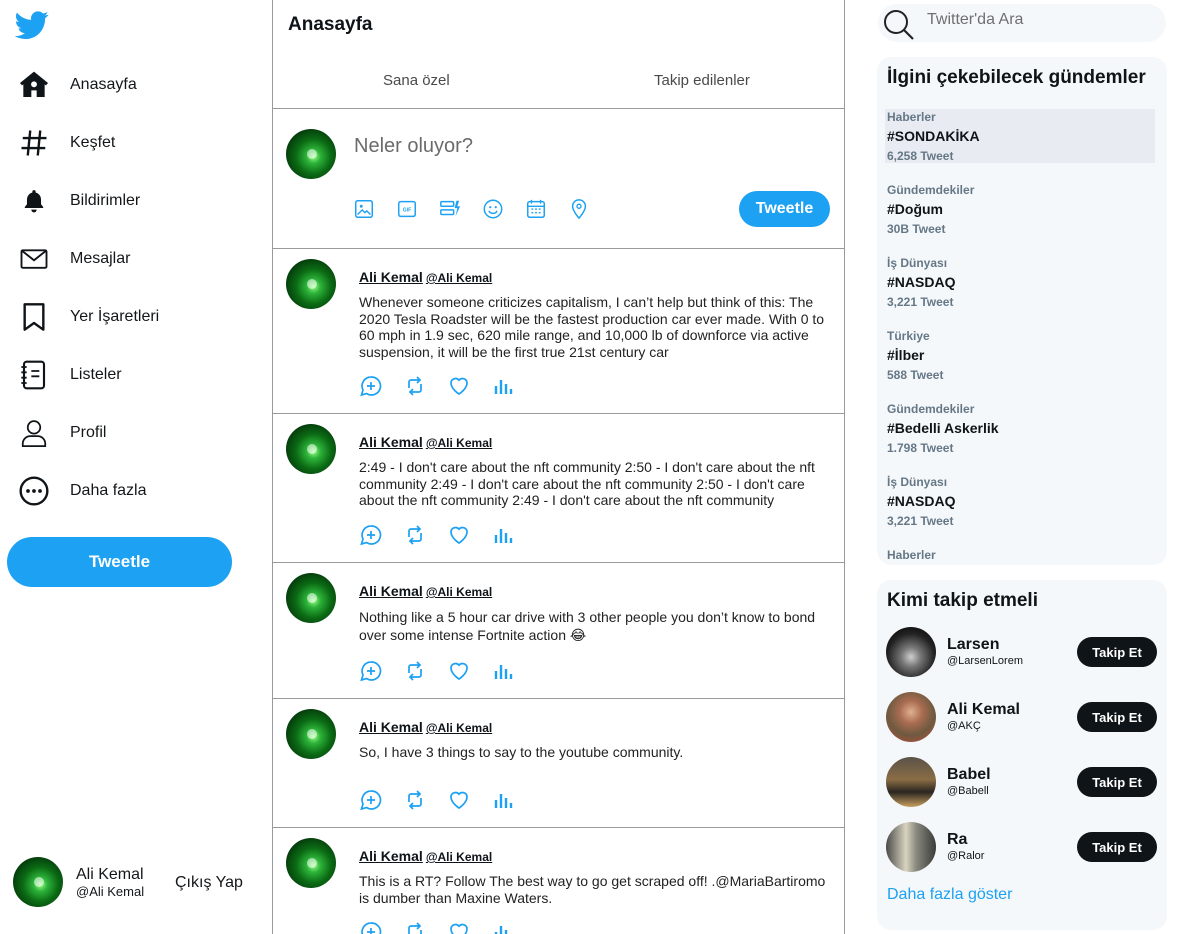  Describe the element at coordinates (32, 25) in the screenshot. I see `twitter-logo-icon` at that location.